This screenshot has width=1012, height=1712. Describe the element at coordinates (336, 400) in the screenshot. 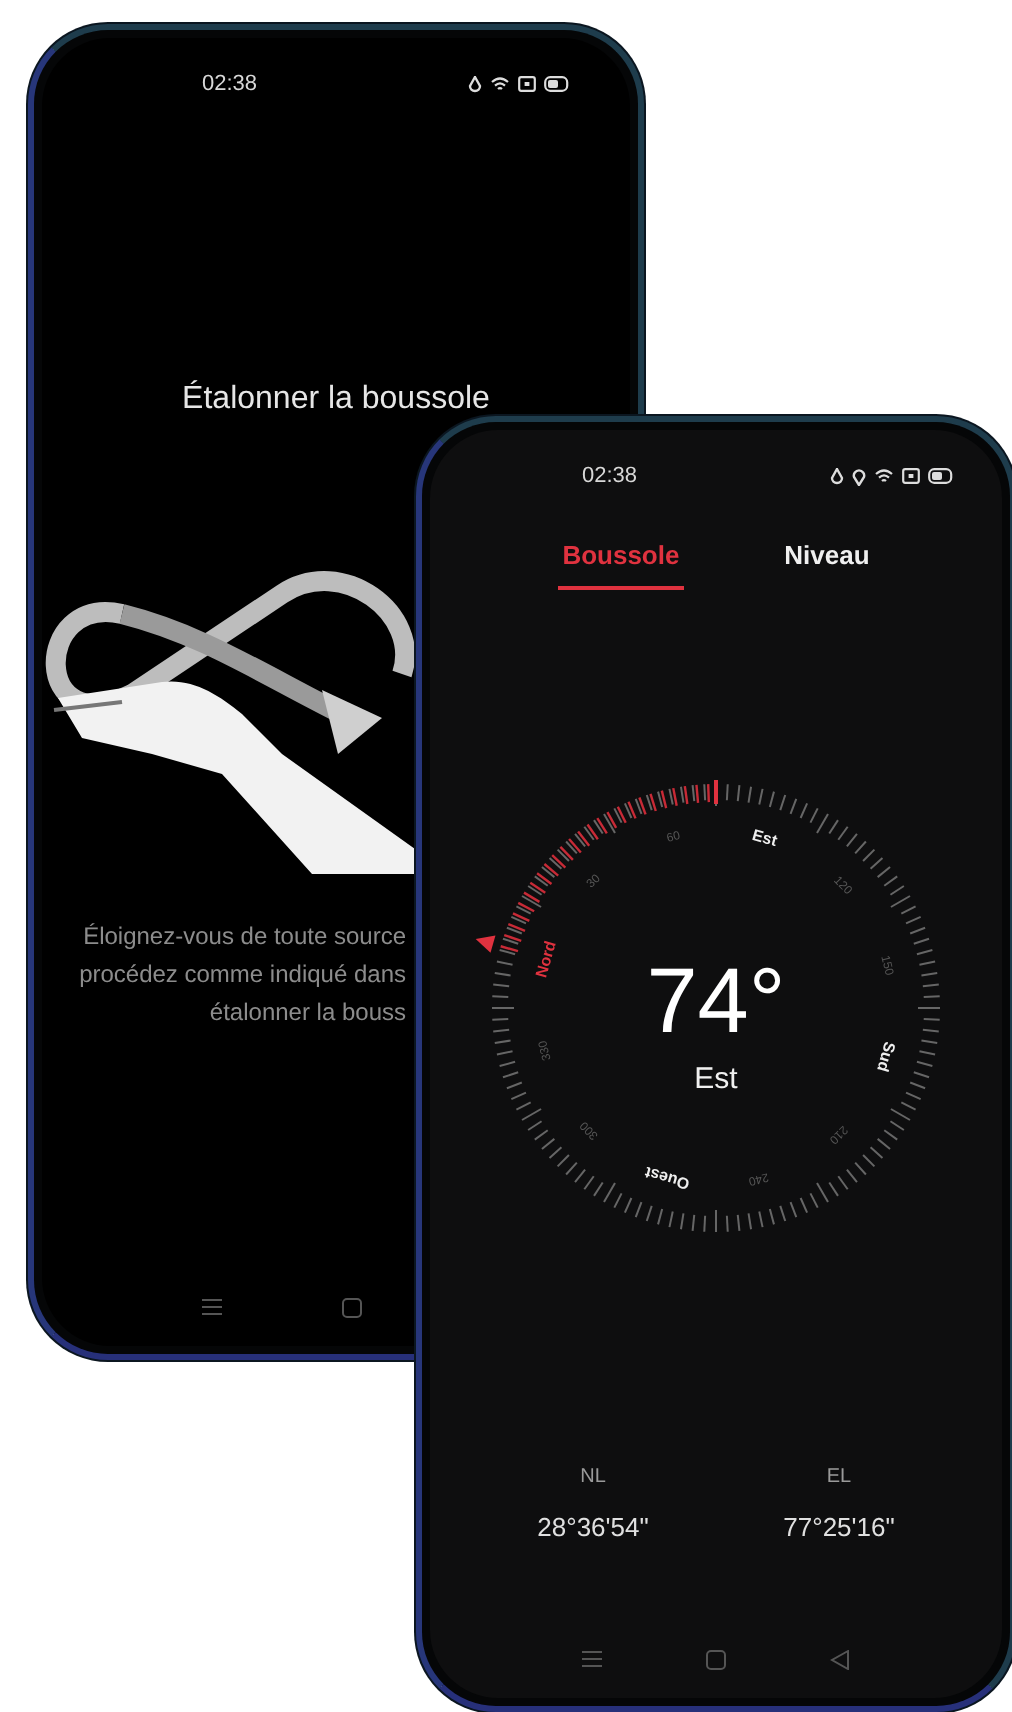

I see `screen-title: Étalonner la boussole` at that location.